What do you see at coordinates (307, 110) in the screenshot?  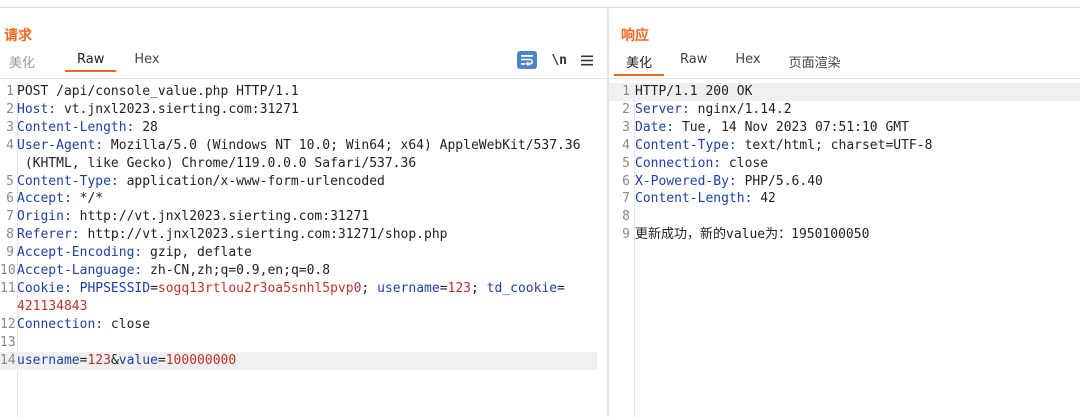 I see `line-content: Host: vt.jnxl2023.sierting.com:31271` at bounding box center [307, 110].